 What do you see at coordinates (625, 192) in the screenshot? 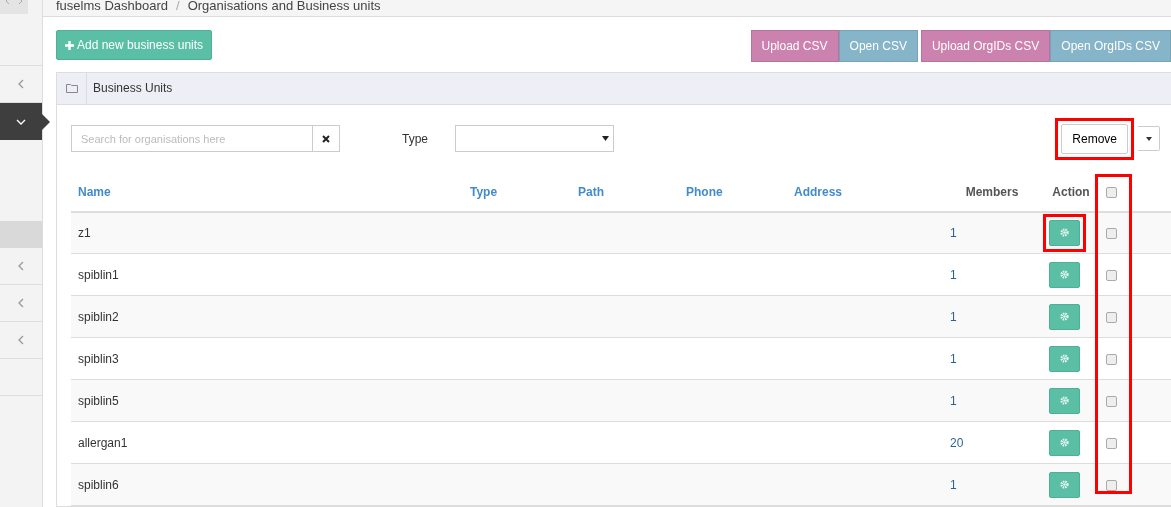
I see `column-header: Path` at bounding box center [625, 192].